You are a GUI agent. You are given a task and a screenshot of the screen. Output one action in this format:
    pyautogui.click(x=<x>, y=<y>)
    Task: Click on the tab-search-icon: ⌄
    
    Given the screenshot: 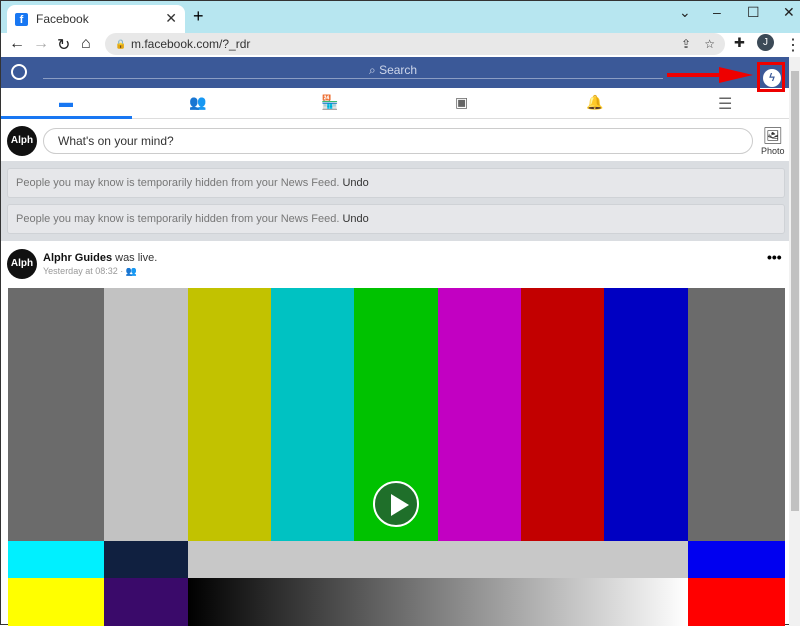 What is the action you would take?
    pyautogui.click(x=685, y=12)
    